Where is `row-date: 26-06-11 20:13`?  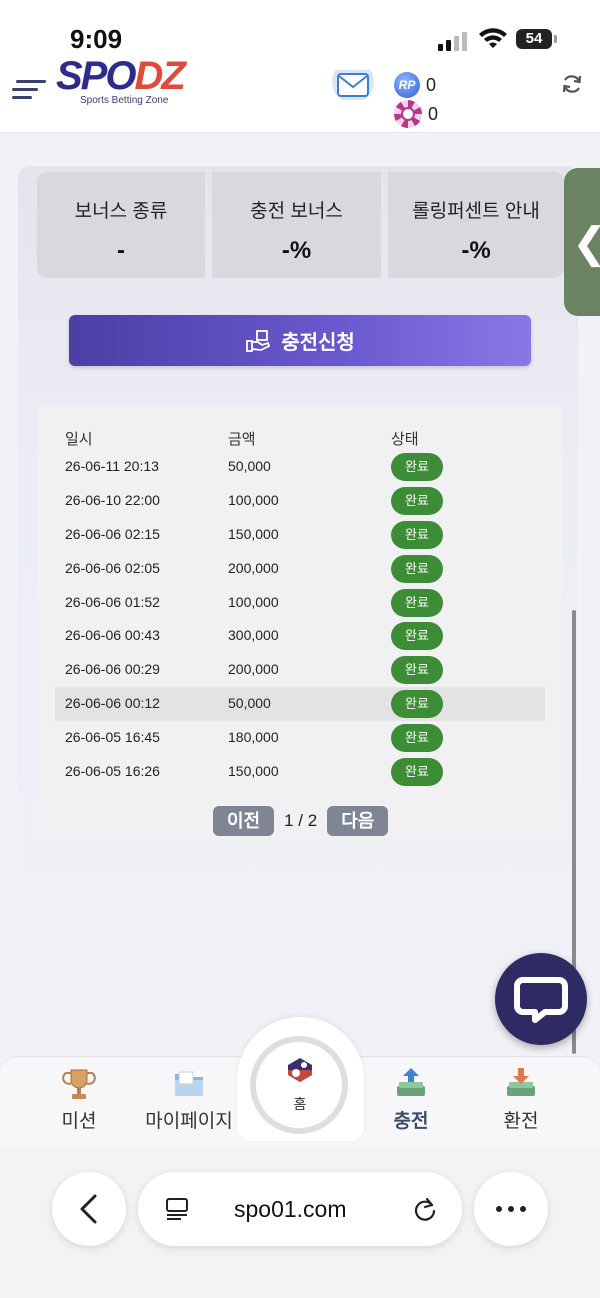 row-date: 26-06-11 20:13 is located at coordinates (112, 466).